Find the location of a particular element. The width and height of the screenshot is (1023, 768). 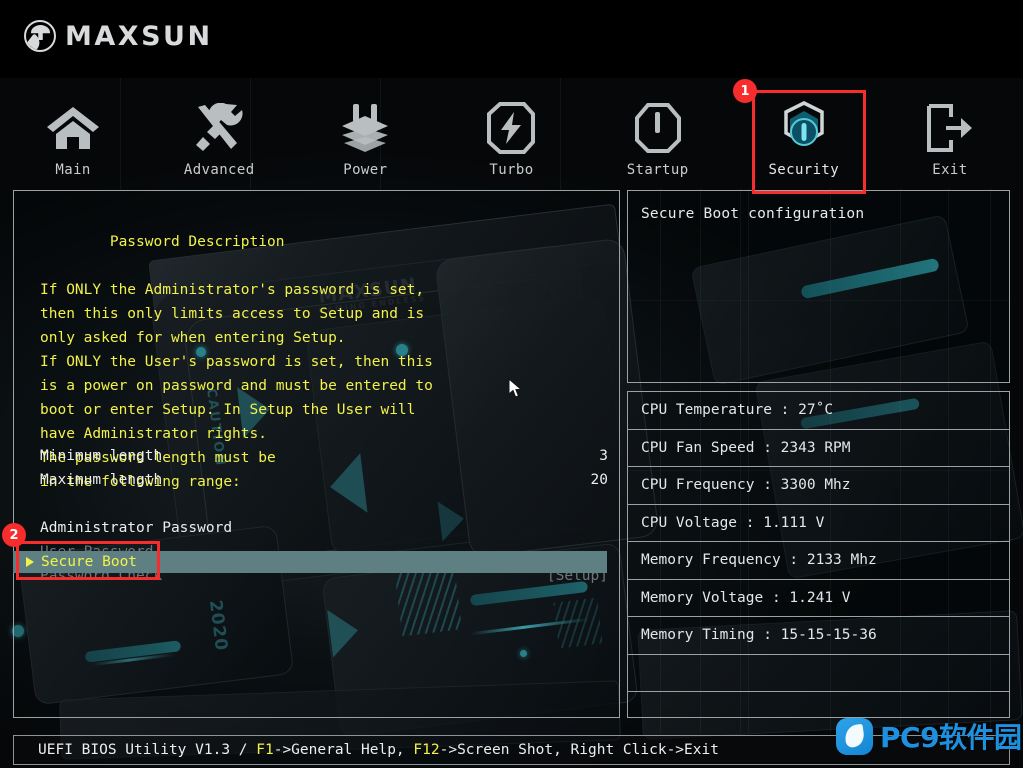

hw-row-cpu-frequency: CPU Frequency : 3300 Mhz is located at coordinates (818, 486).